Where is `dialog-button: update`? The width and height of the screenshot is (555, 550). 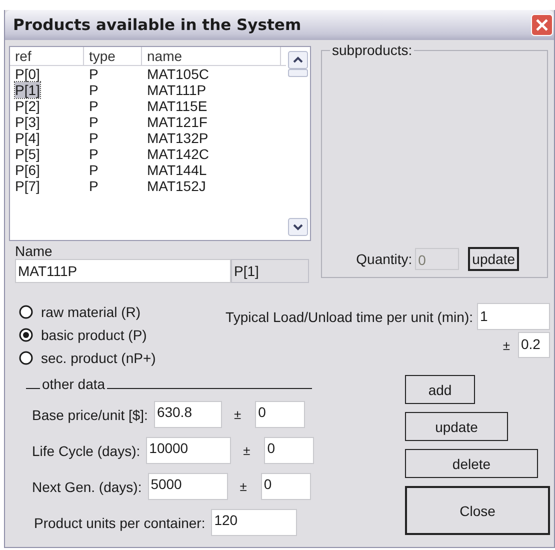
dialog-button: update is located at coordinates (456, 426).